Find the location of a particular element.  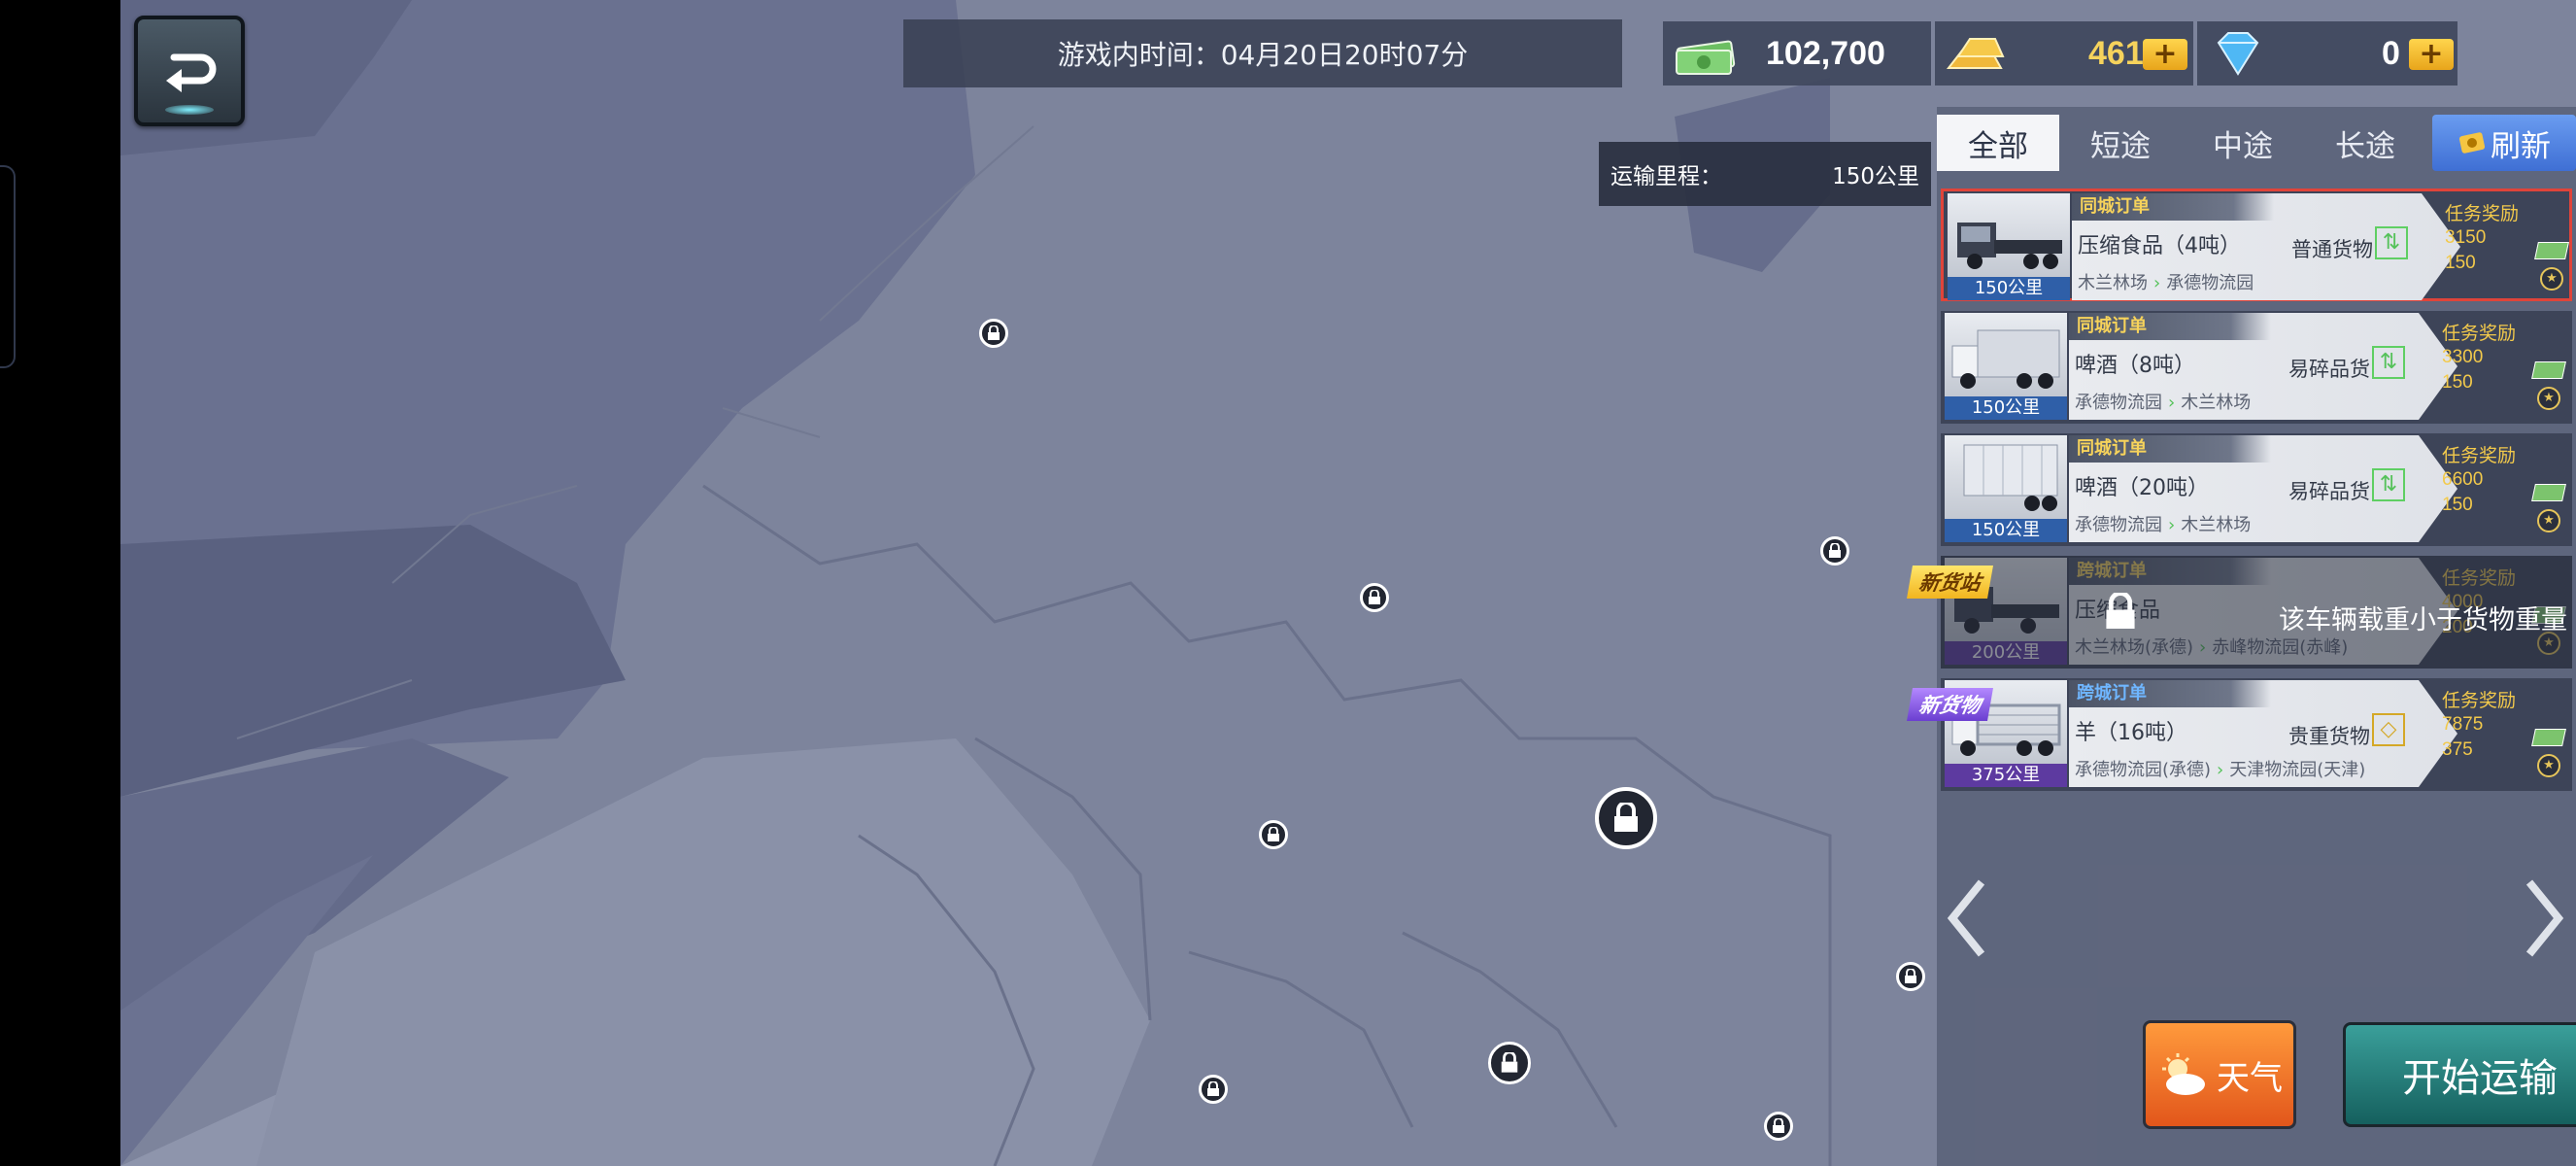

cargo-name: 啤酒（20吨） is located at coordinates (2142, 488).